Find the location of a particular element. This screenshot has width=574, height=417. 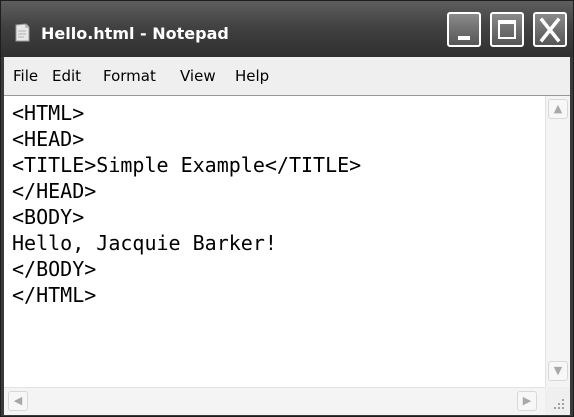

minimize-icon is located at coordinates (464, 38).